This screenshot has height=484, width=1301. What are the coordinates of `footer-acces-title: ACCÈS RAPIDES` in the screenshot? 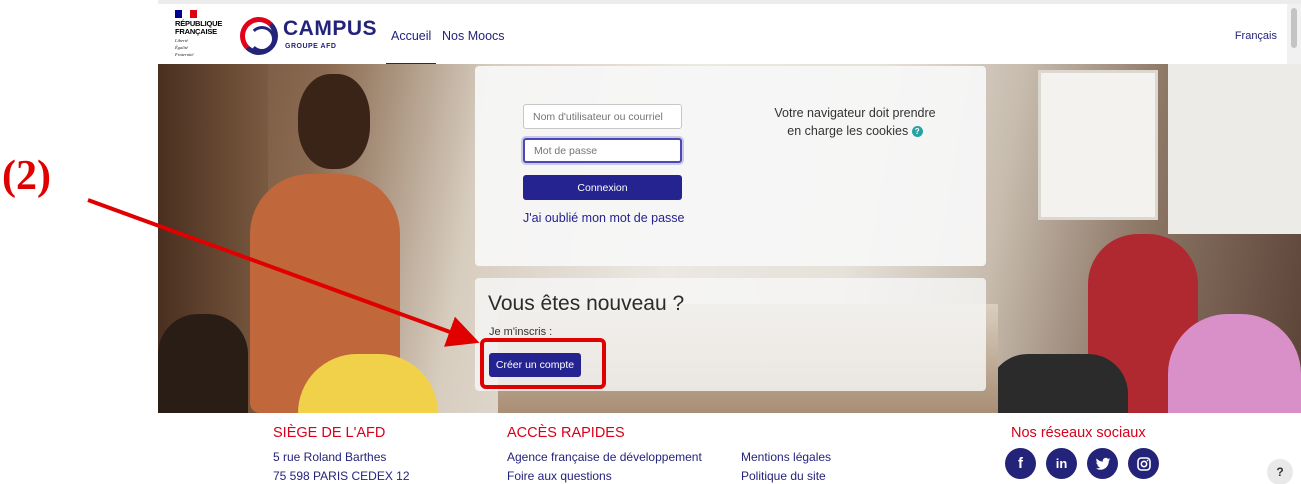 It's located at (566, 433).